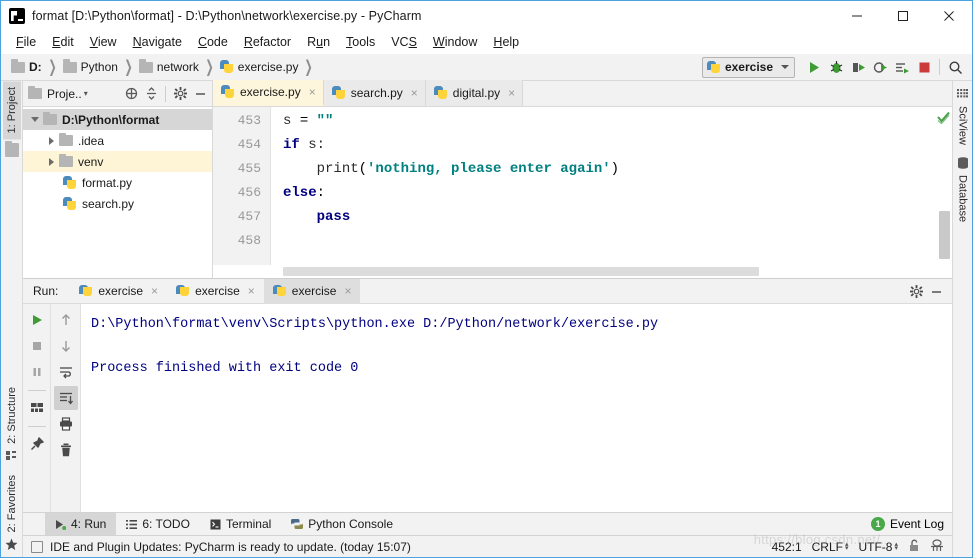  I want to click on unlocked-icon, so click(914, 547).